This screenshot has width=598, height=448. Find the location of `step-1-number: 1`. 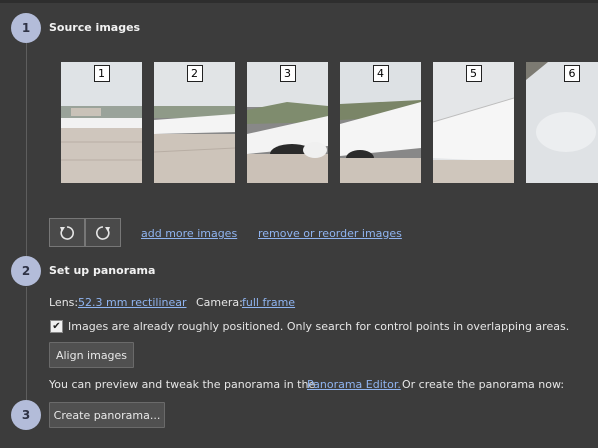

step-1-number: 1 is located at coordinates (26, 28).